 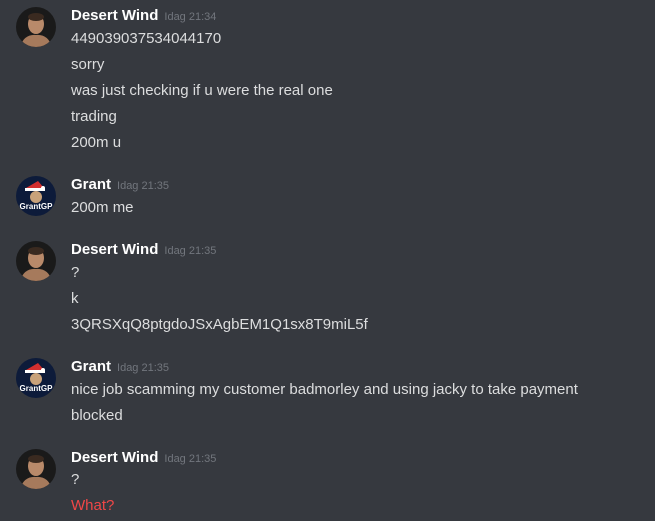 I want to click on message-line-error: What?, so click(x=93, y=505).